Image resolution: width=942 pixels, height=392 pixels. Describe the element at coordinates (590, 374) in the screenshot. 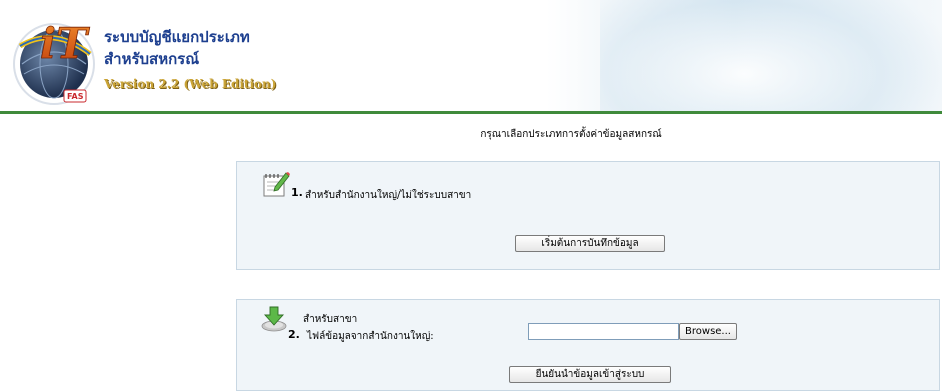

I see `confirm-import-button: ยืนยันนำข้อมูลเข้าสู่ระบบ` at that location.